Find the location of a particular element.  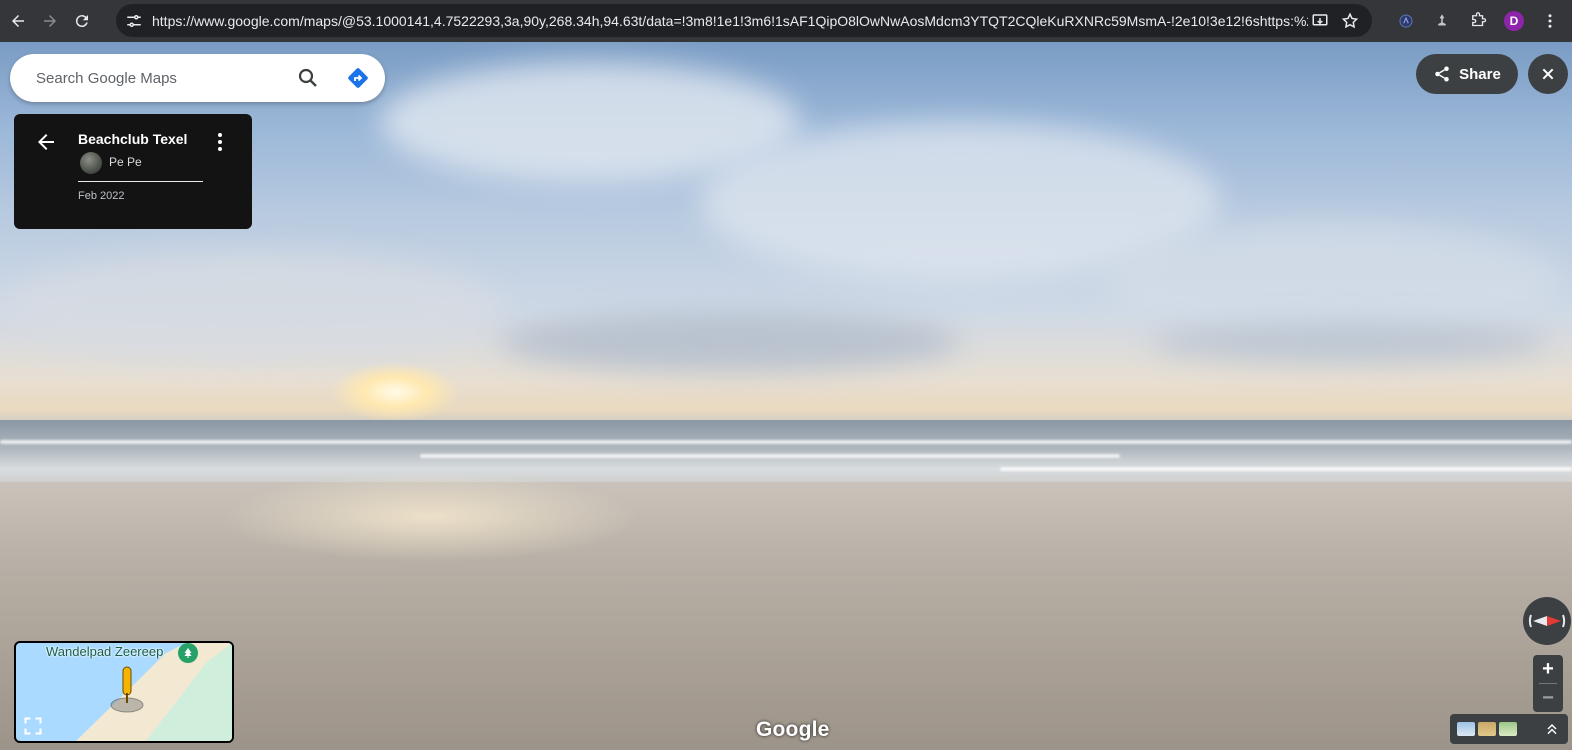

more-options-button is located at coordinates (220, 142).